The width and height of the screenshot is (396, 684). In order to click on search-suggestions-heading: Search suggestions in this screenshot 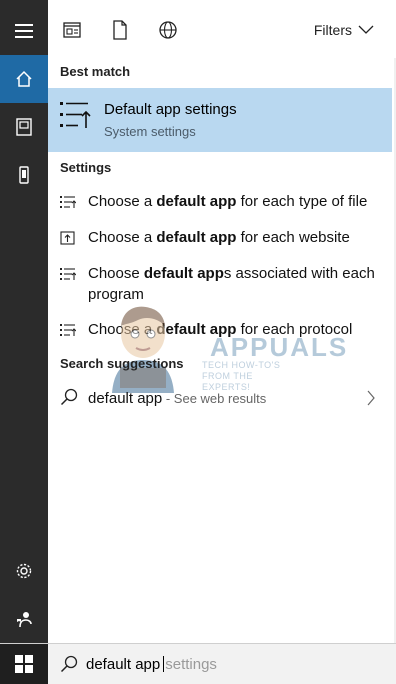, I will do `click(122, 363)`.